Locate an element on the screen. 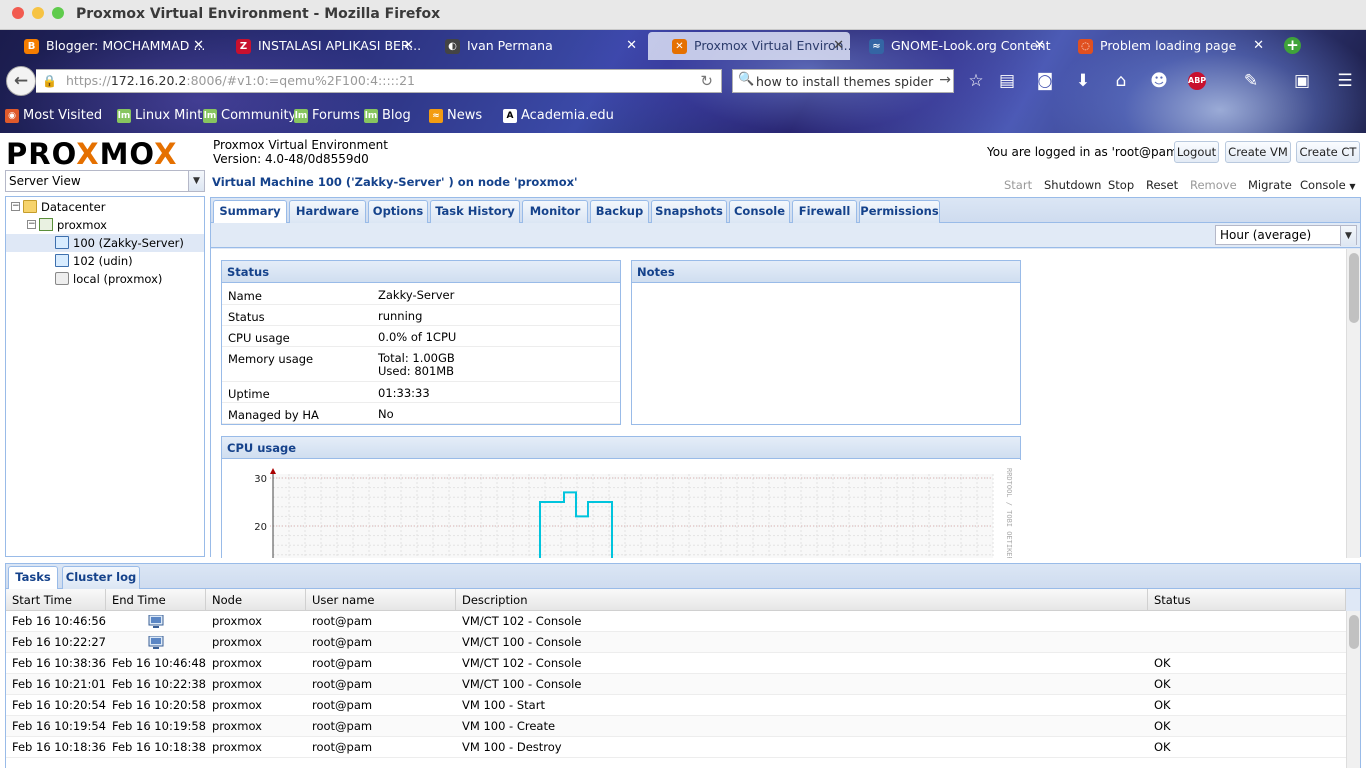 Image resolution: width=1366 pixels, height=768 pixels. browser-tab: B Blogger: MOCHAMMAD ... ✕ is located at coordinates (105, 46).